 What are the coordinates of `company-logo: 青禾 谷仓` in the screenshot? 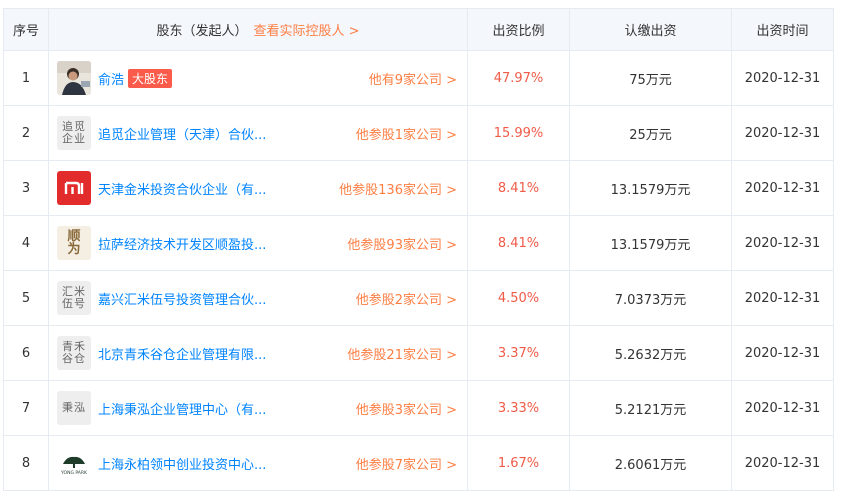 It's located at (74, 353).